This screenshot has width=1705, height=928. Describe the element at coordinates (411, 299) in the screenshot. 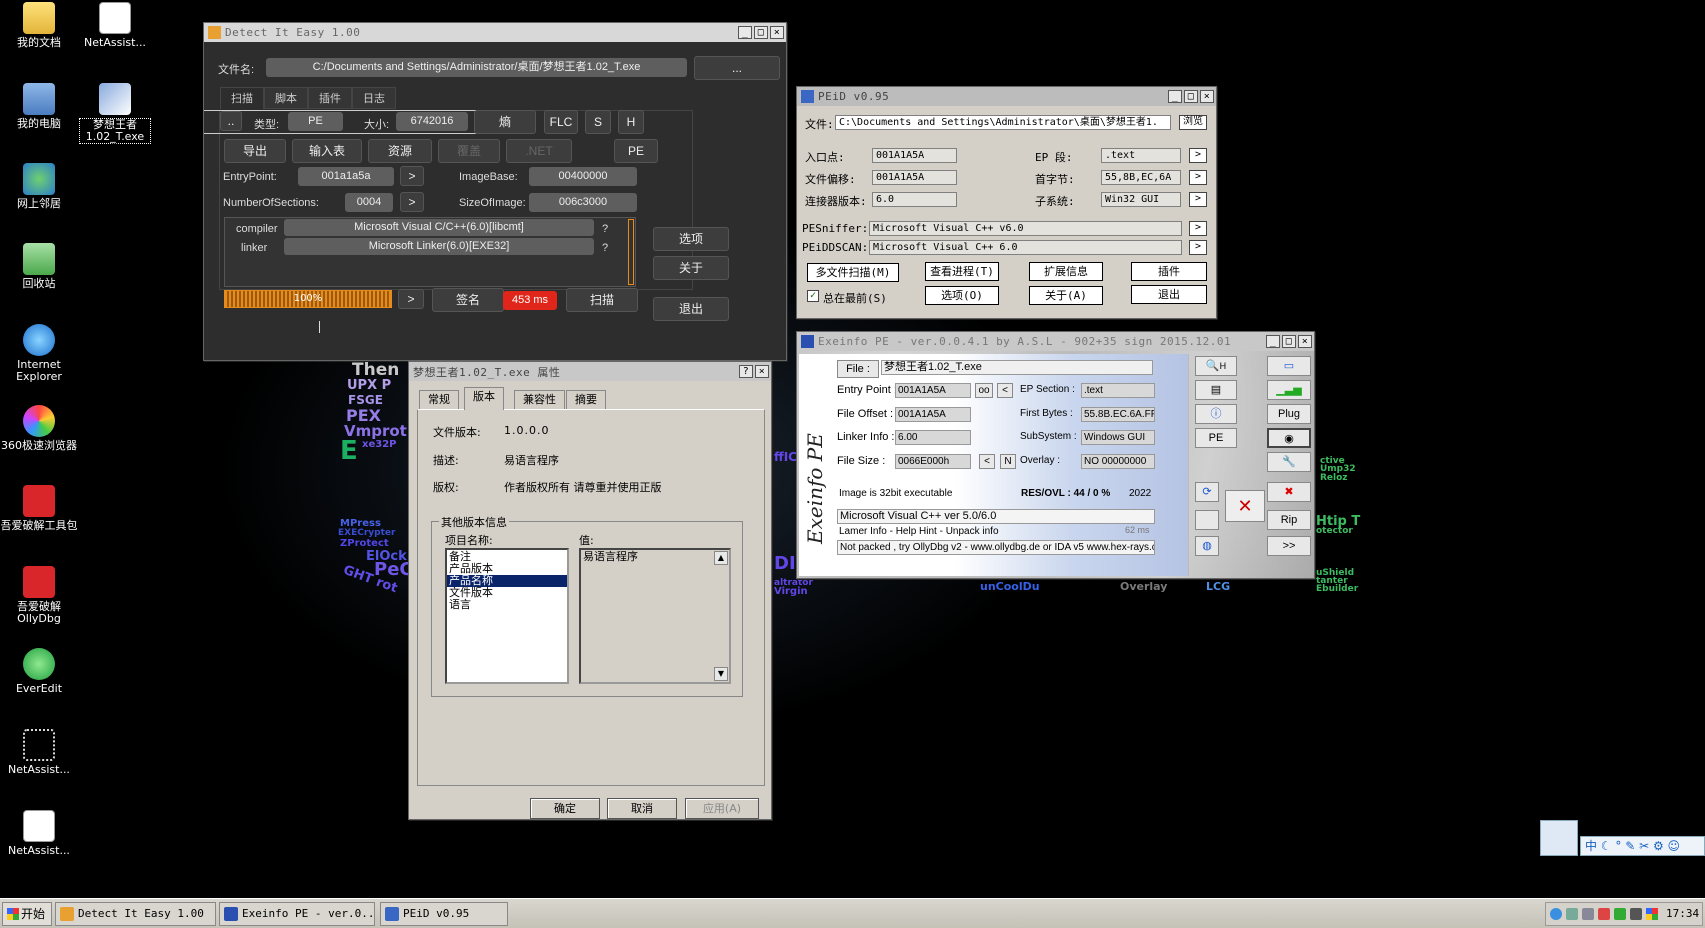

I see `die-progress-arrow-button: >` at that location.